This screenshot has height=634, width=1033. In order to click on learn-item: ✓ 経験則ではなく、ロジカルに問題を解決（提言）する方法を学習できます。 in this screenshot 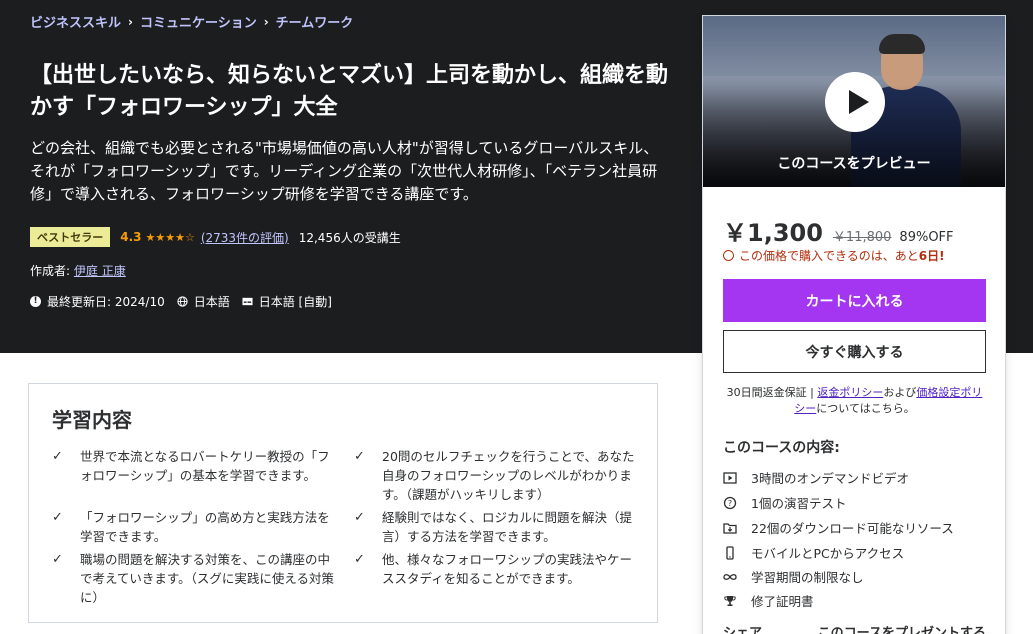, I will do `click(495, 527)`.